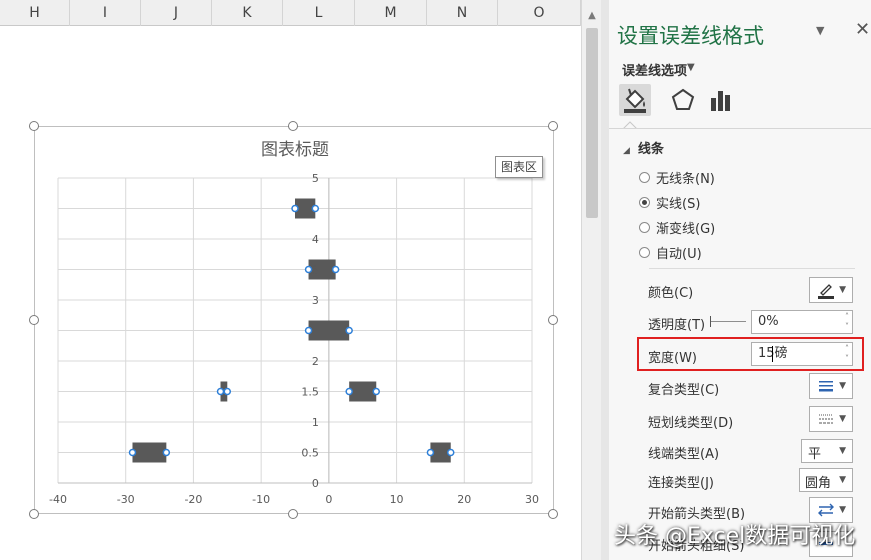 The height and width of the screenshot is (560, 871). What do you see at coordinates (105, 13) in the screenshot?
I see `column-header-i: I` at bounding box center [105, 13].